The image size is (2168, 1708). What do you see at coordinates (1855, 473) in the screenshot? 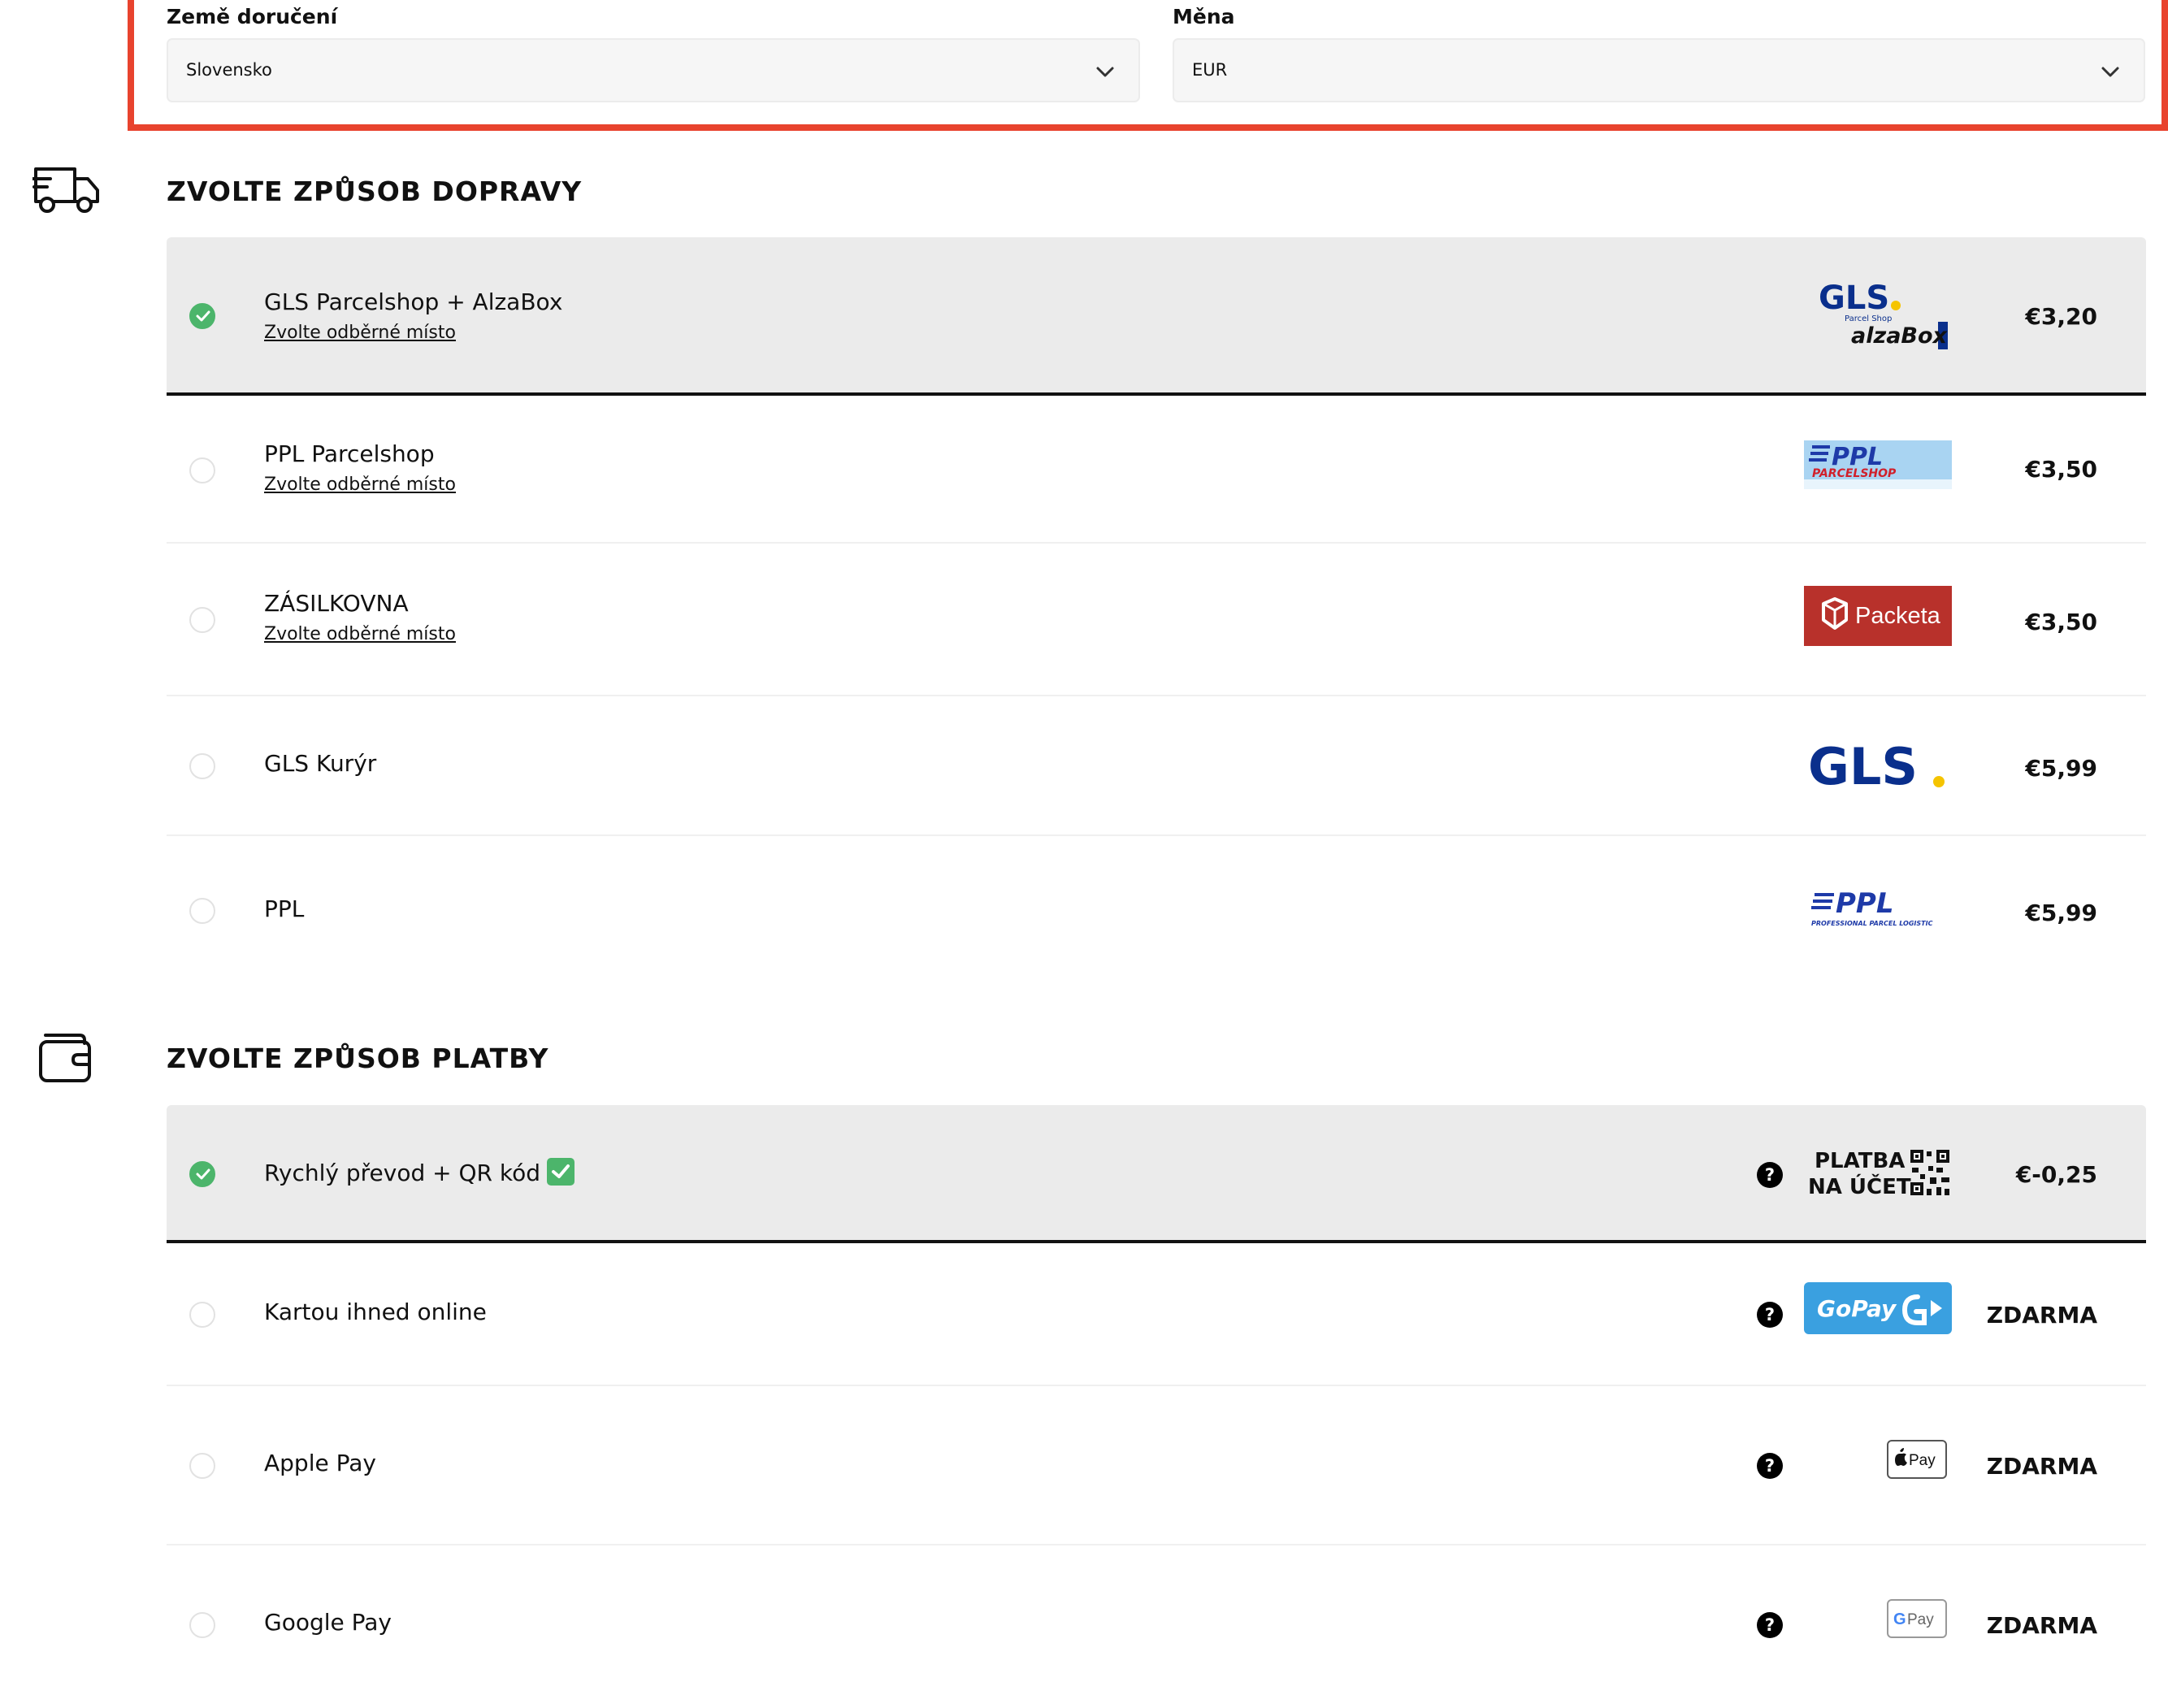
I see `ppl-sub-text: PARCELSHOP` at bounding box center [1855, 473].